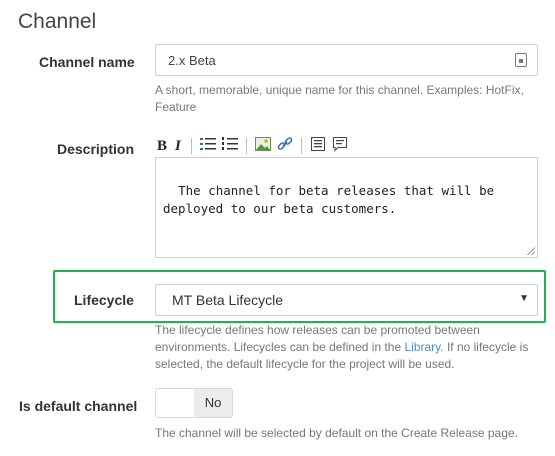 The image size is (555, 456). I want to click on resize-handle, so click(531, 251).